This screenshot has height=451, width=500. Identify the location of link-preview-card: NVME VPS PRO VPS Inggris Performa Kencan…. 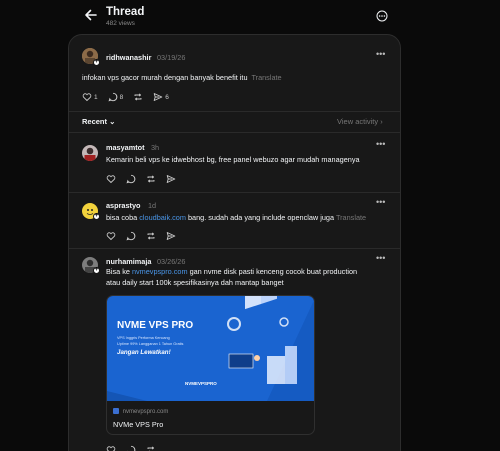
(210, 365).